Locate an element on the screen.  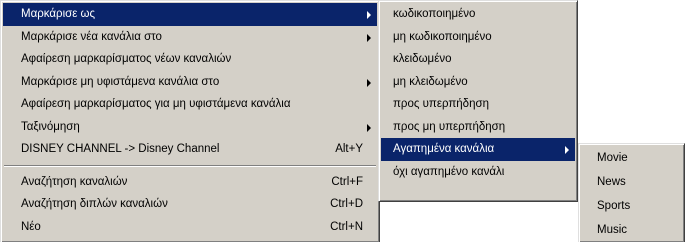
menu-item-shortcut: Ctrl+F is located at coordinates (347, 181).